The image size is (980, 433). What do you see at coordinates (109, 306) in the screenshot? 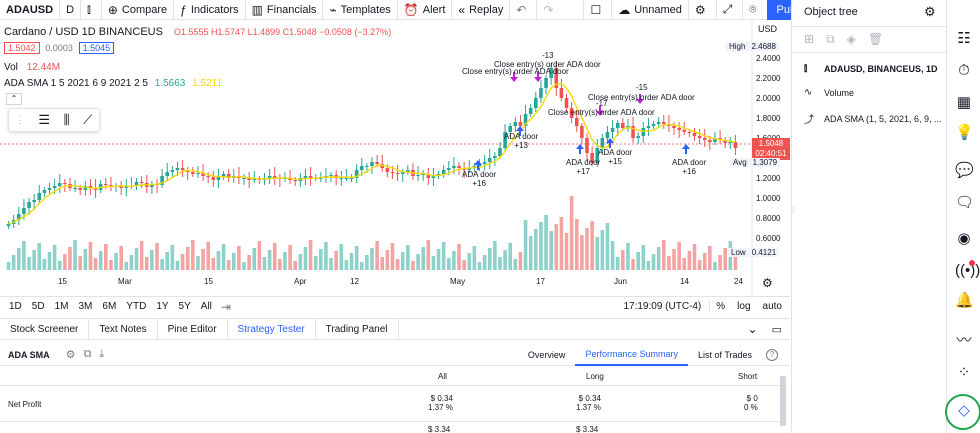
I see `timeframe-6m: 6M` at bounding box center [109, 306].